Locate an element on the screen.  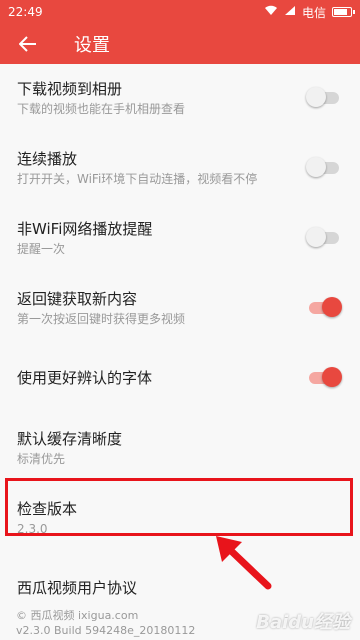
setting-subtitle: 第一次按返回键时获得更多视频 is located at coordinates (101, 319).